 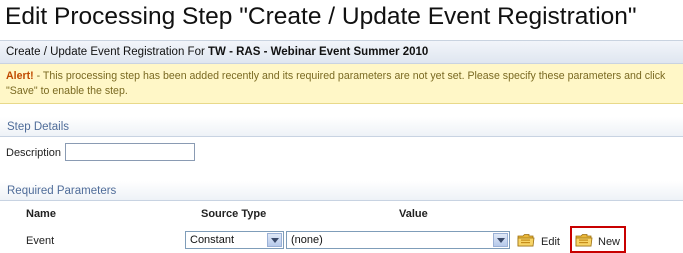 I want to click on step-details-header: Step Details, so click(x=341, y=127).